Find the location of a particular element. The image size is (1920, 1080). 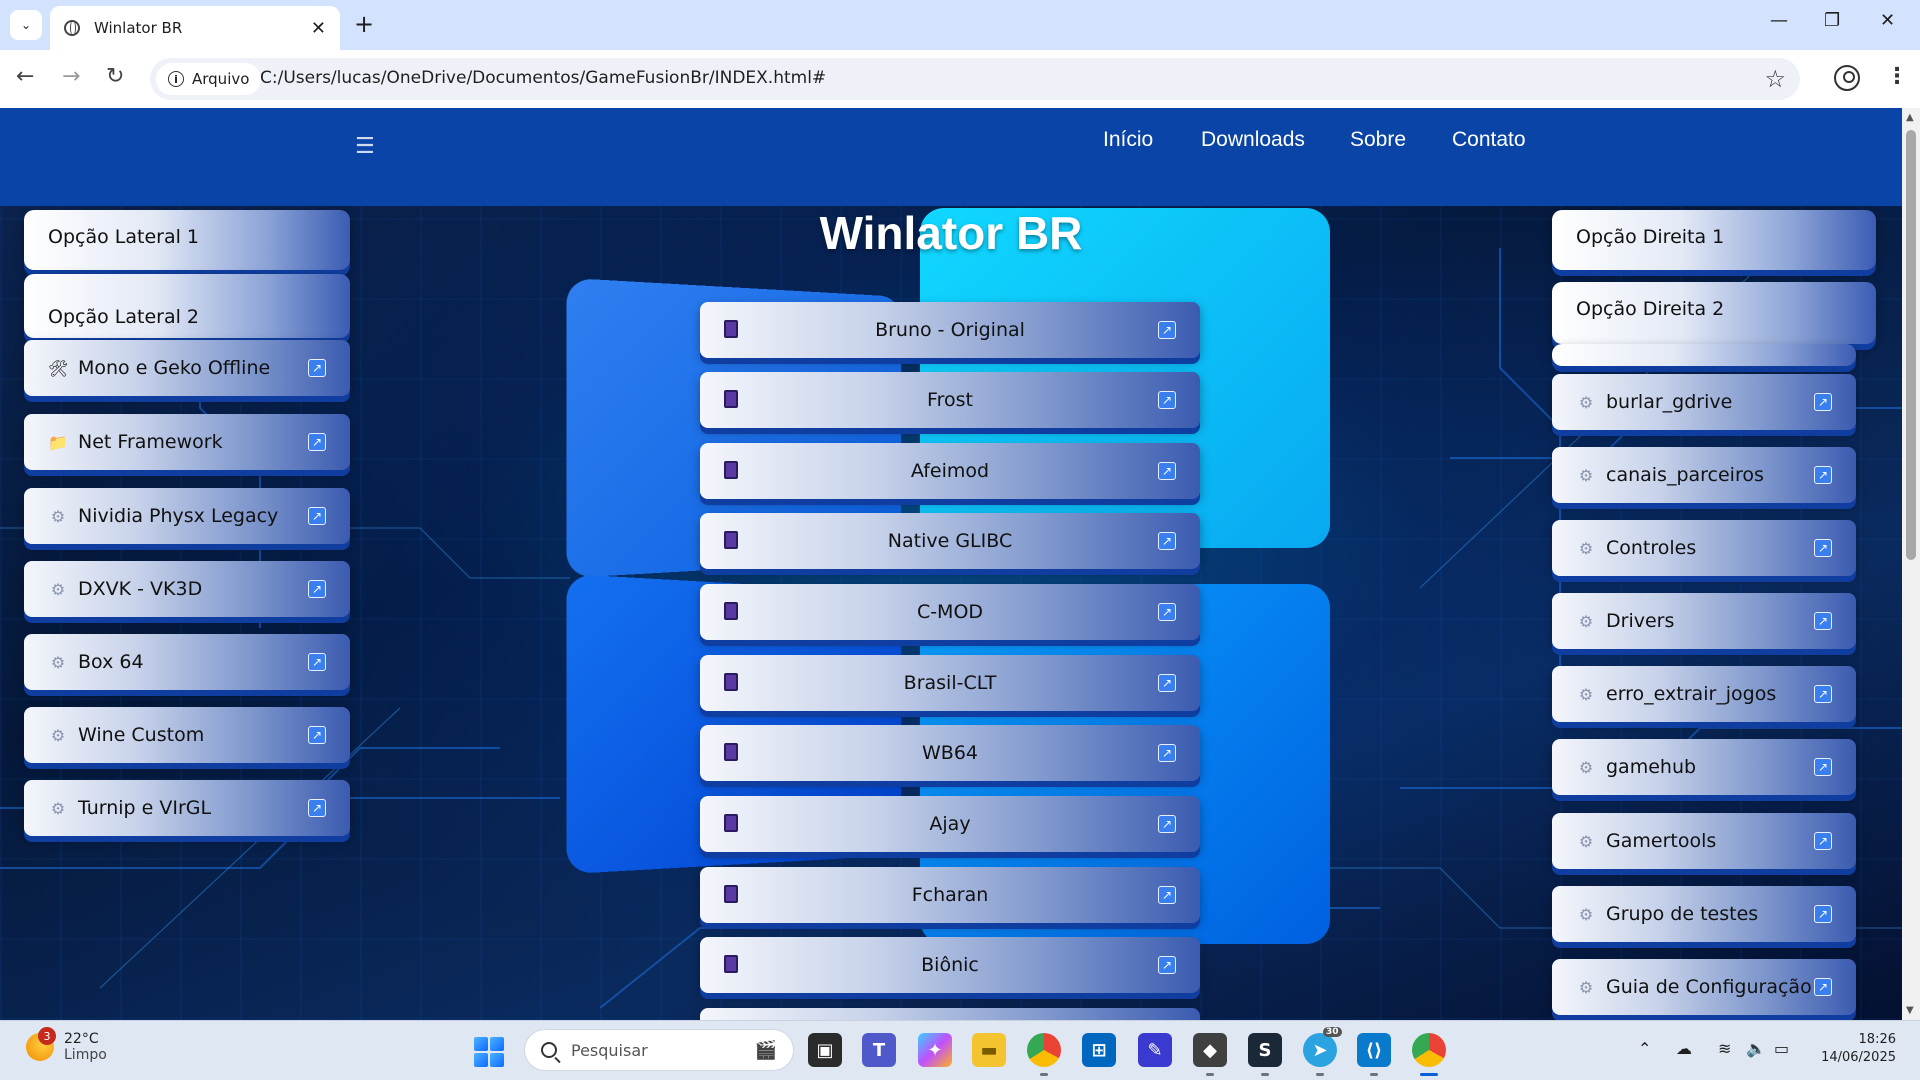

left-link-turnip: ⚙ Turnip e VIrGL ↗ is located at coordinates (187, 808).